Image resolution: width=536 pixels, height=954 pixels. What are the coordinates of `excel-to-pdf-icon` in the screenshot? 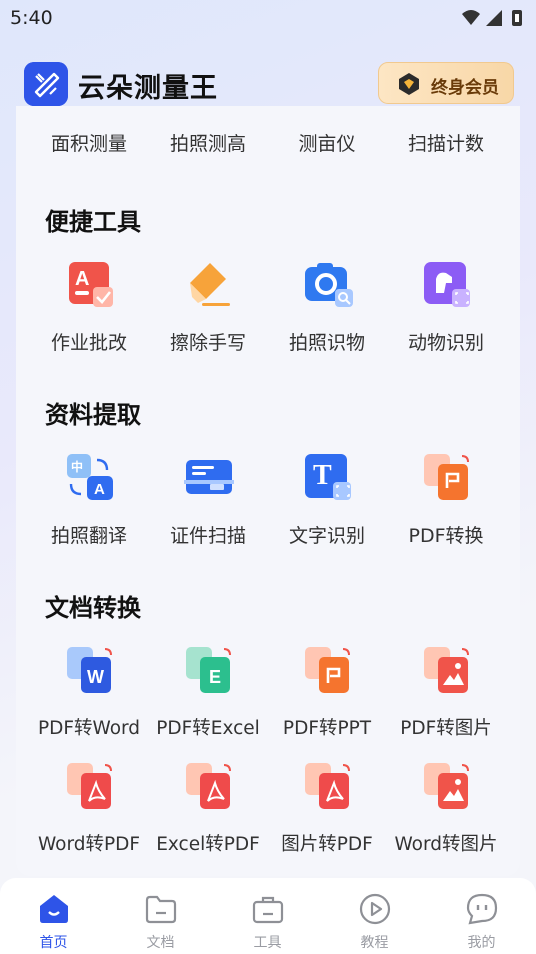 It's located at (208, 786).